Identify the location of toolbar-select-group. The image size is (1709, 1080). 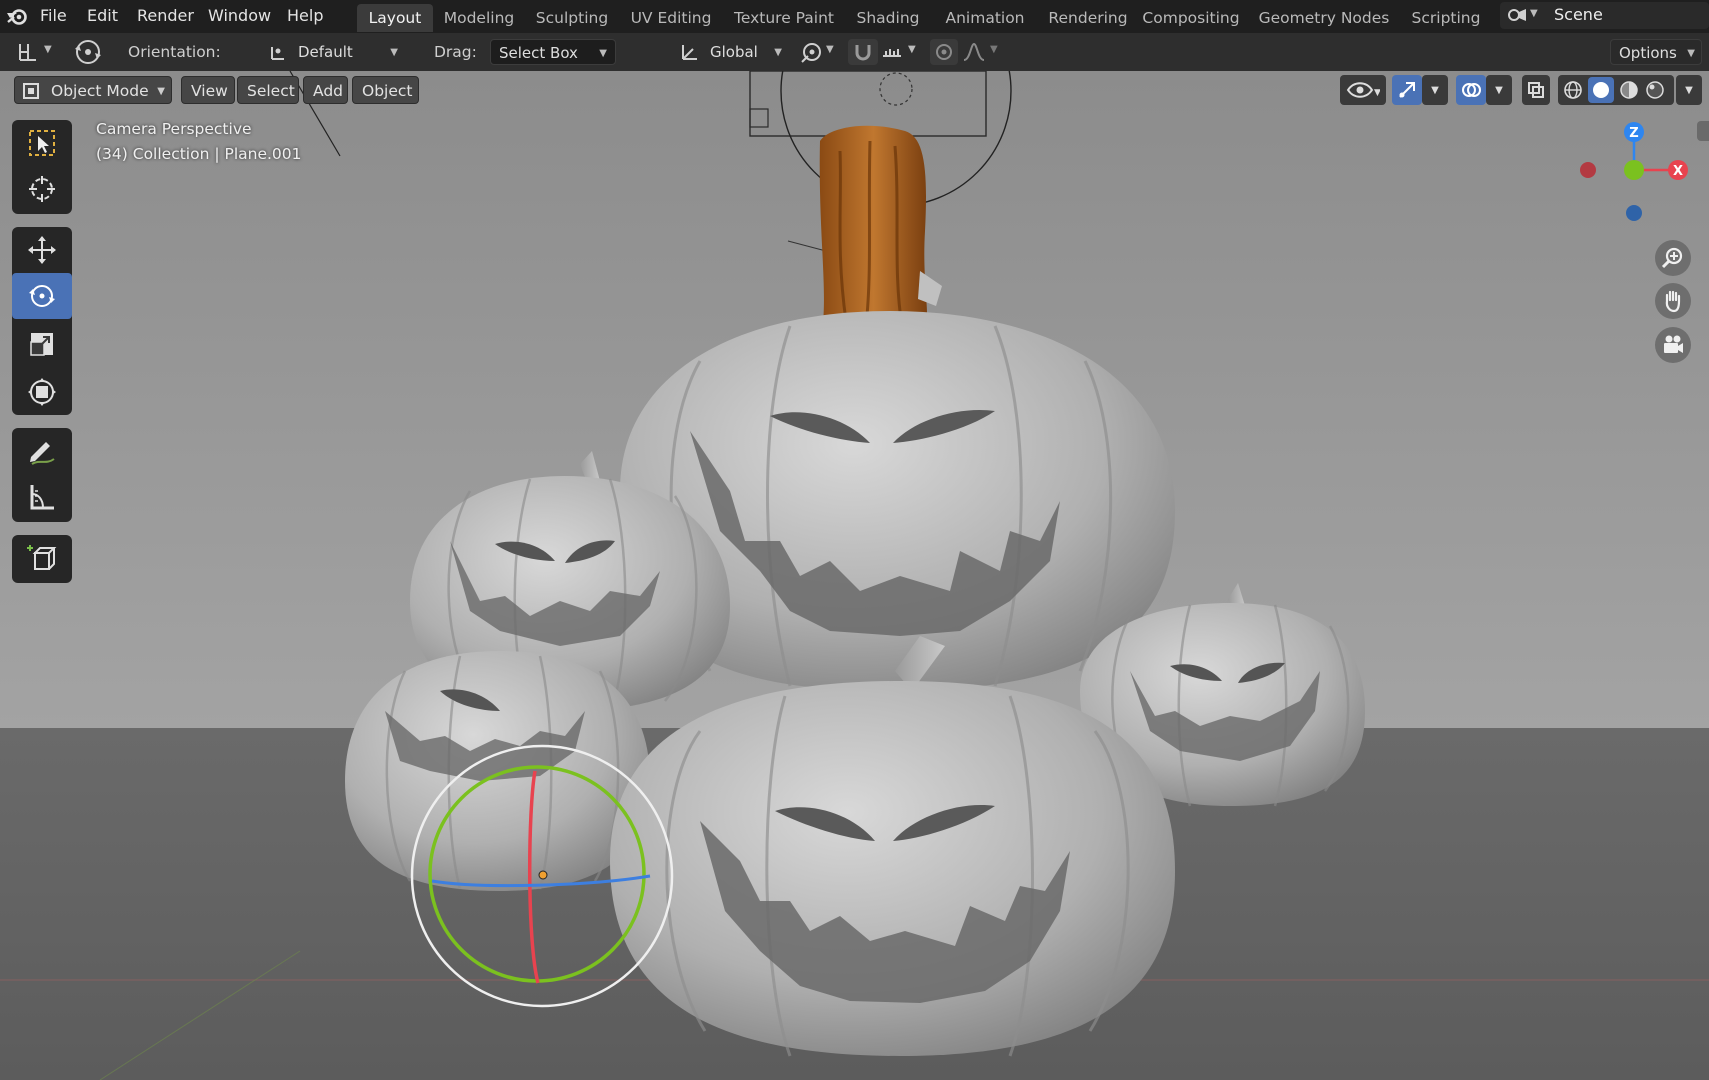
(42, 167).